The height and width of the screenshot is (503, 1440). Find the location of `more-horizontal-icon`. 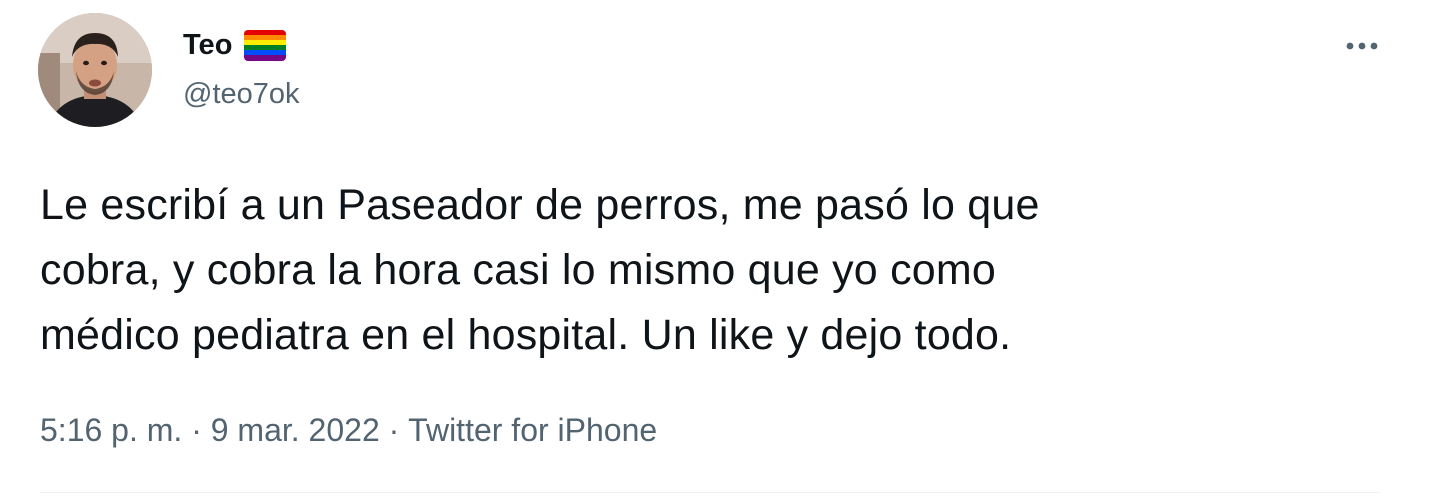

more-horizontal-icon is located at coordinates (1362, 46).